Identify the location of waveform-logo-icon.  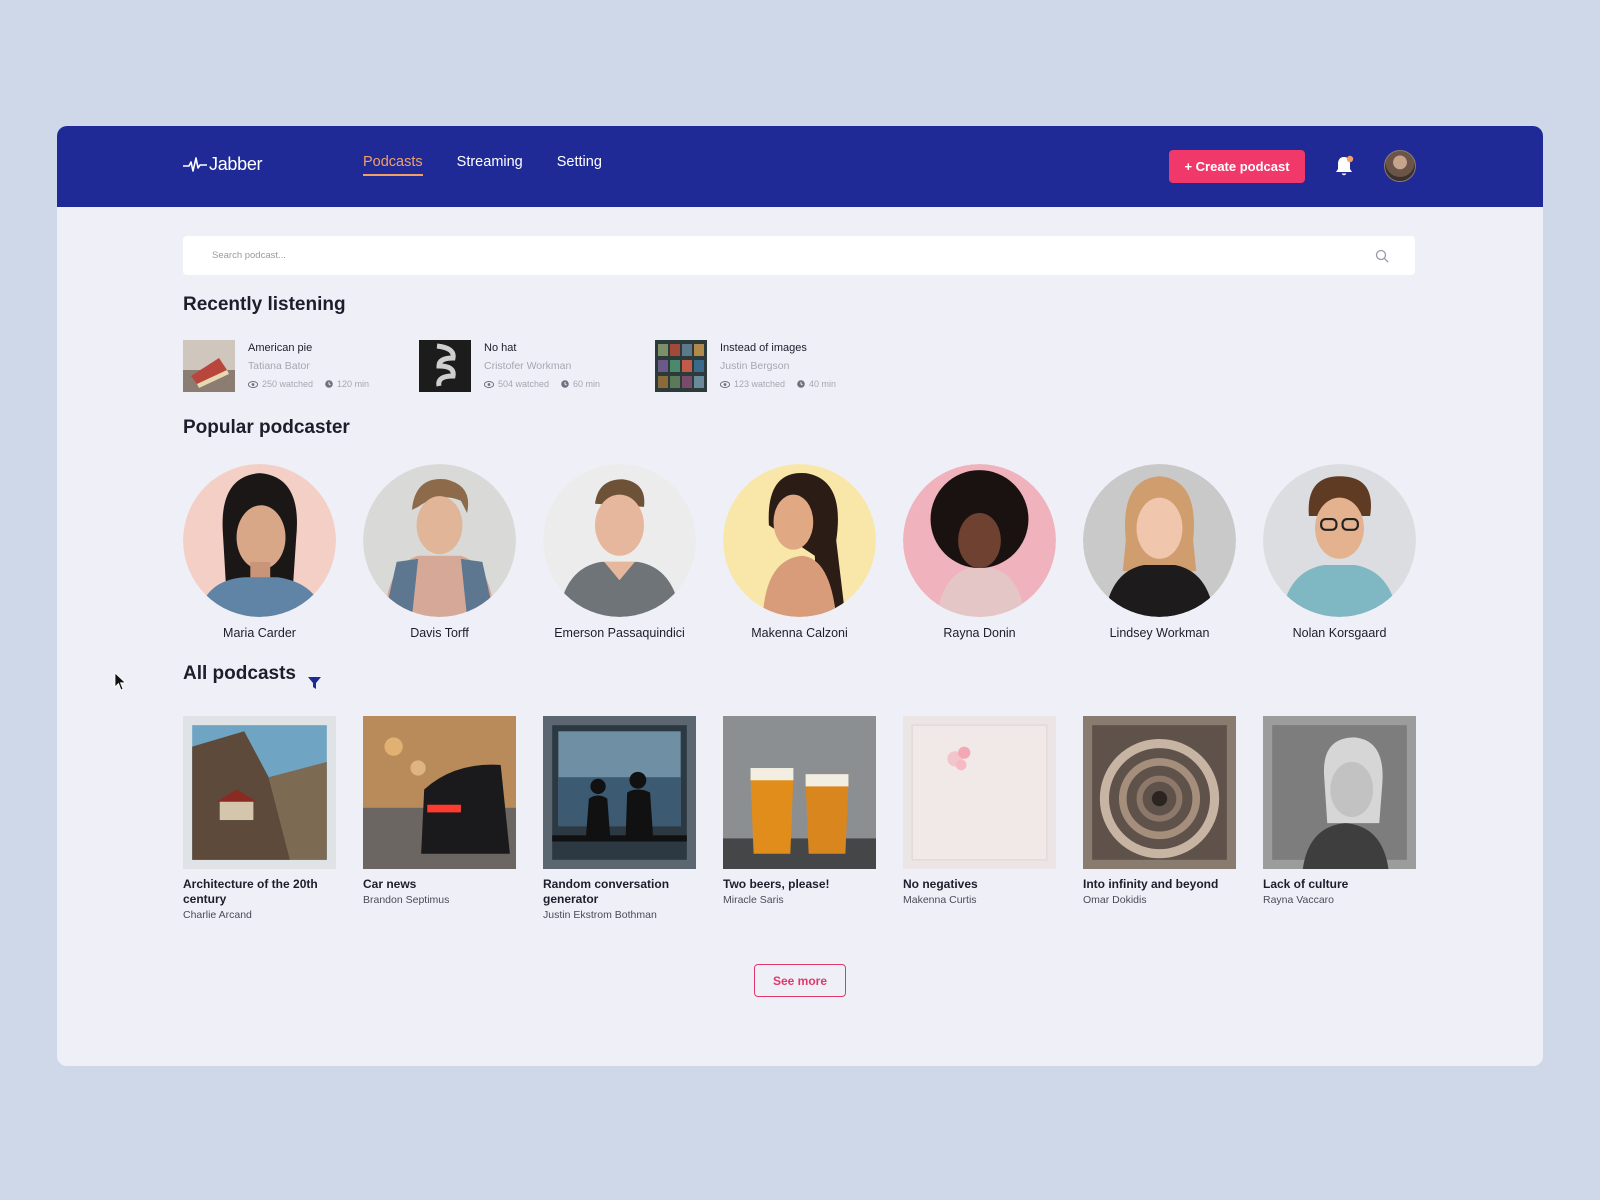
(195, 164).